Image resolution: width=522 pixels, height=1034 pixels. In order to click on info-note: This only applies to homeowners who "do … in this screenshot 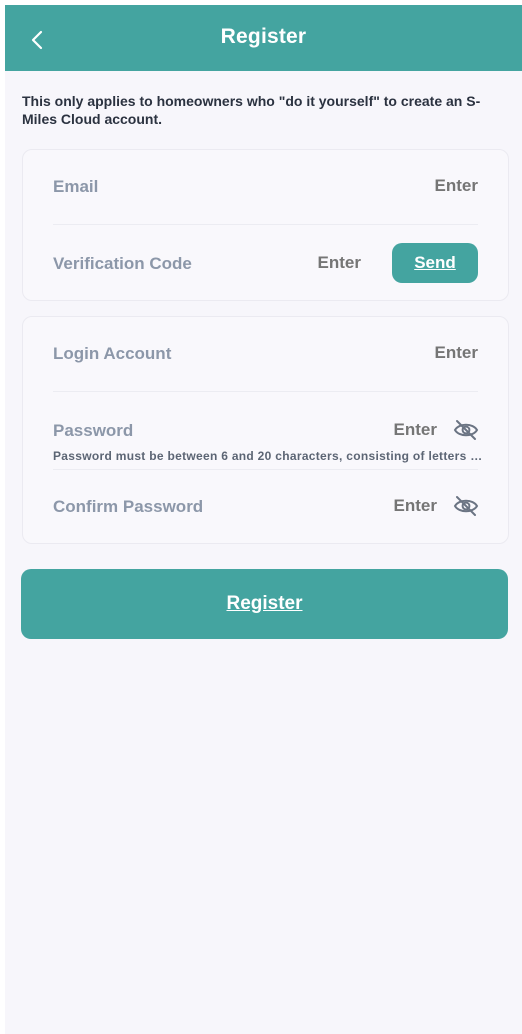, I will do `click(251, 110)`.